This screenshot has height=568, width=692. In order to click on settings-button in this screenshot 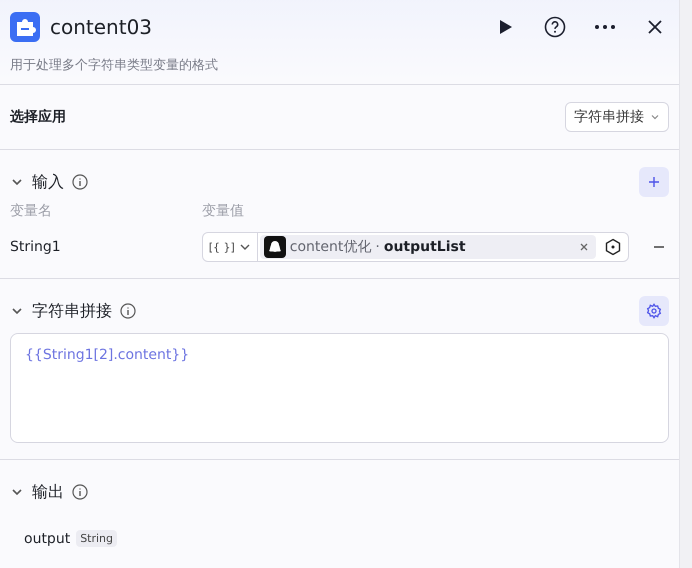, I will do `click(654, 311)`.